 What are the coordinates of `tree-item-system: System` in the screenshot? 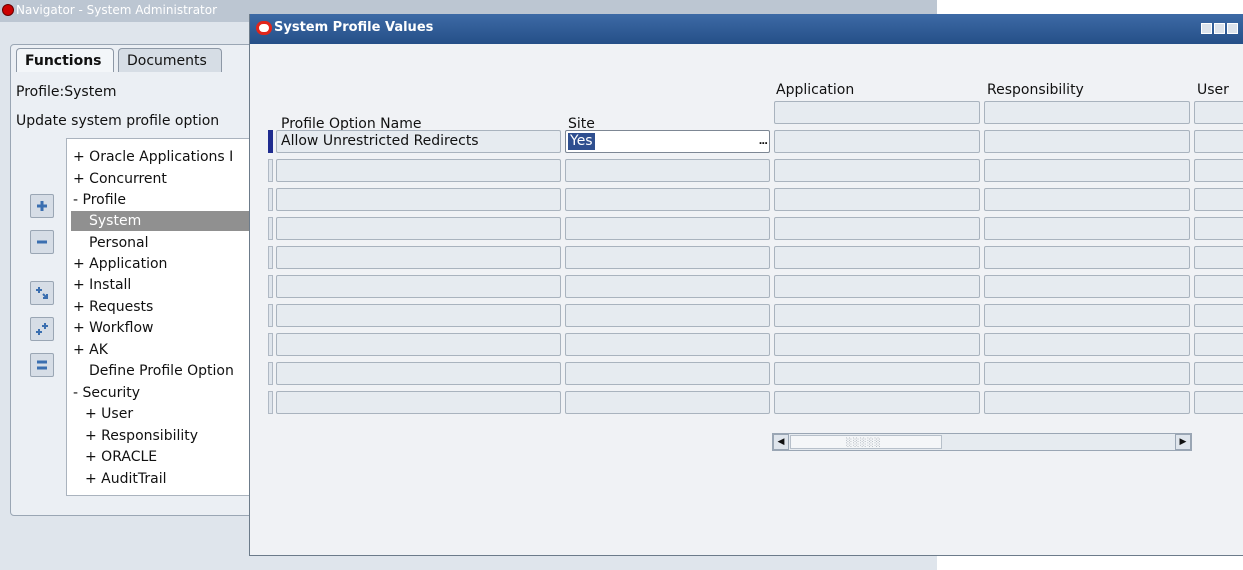 It's located at (163, 221).